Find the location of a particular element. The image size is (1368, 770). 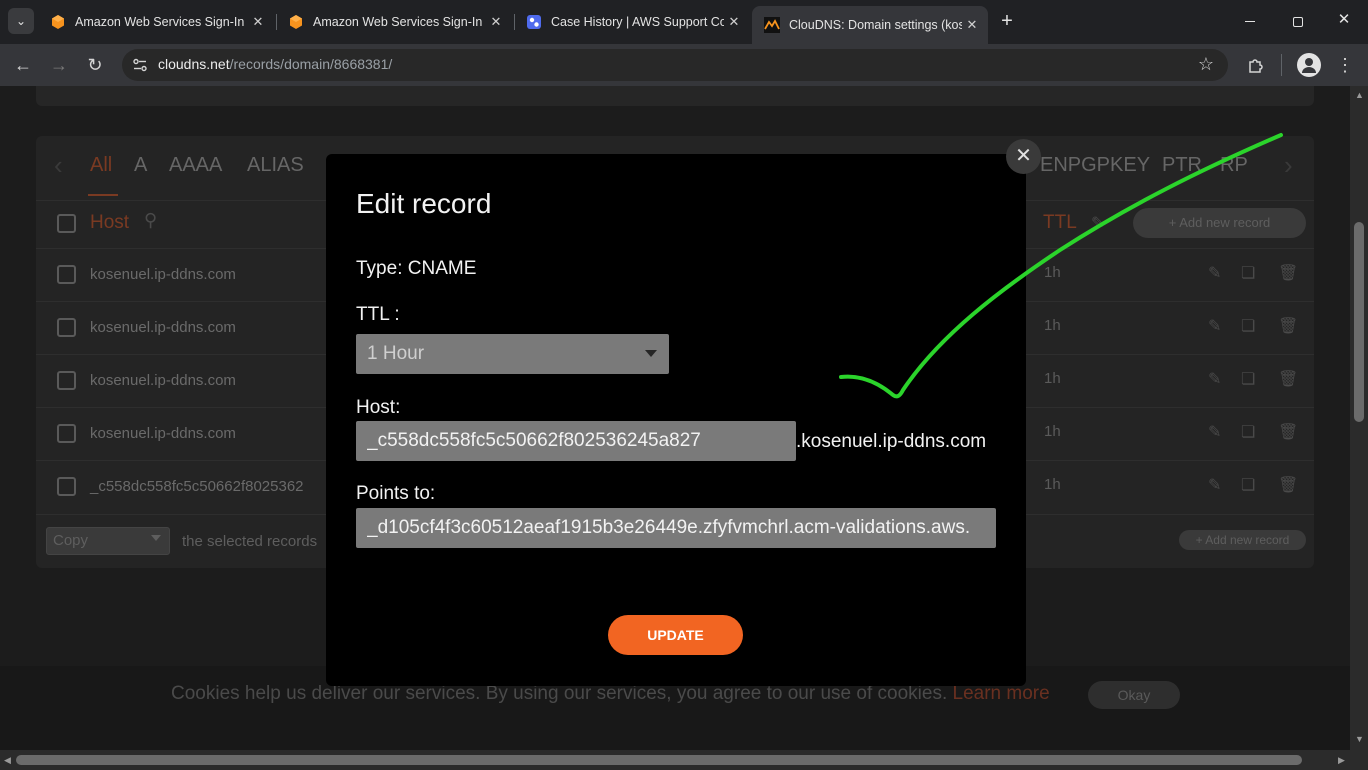

new-tab-button: + is located at coordinates (1007, 22).